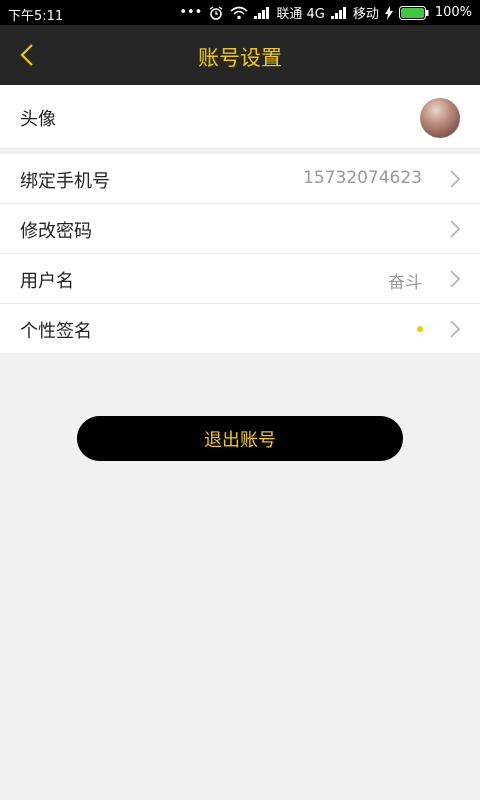 This screenshot has width=480, height=800. Describe the element at coordinates (240, 279) in the screenshot. I see `username-row: 用户名 奋斗` at that location.